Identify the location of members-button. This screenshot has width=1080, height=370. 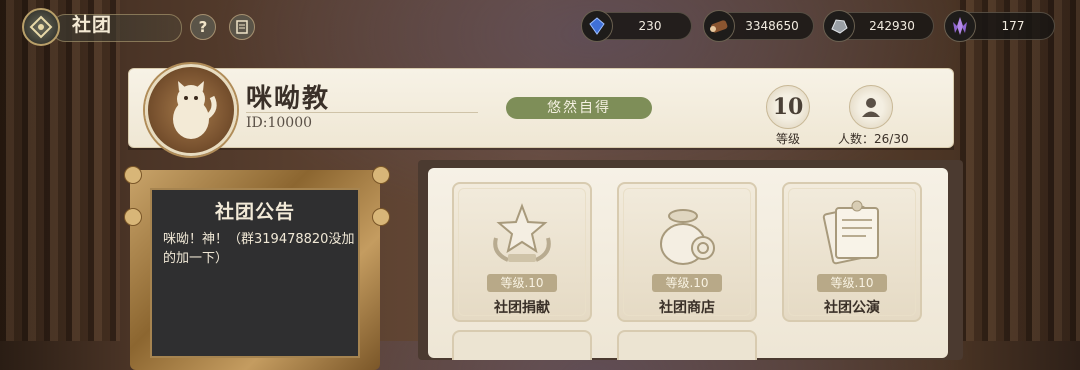
(871, 107).